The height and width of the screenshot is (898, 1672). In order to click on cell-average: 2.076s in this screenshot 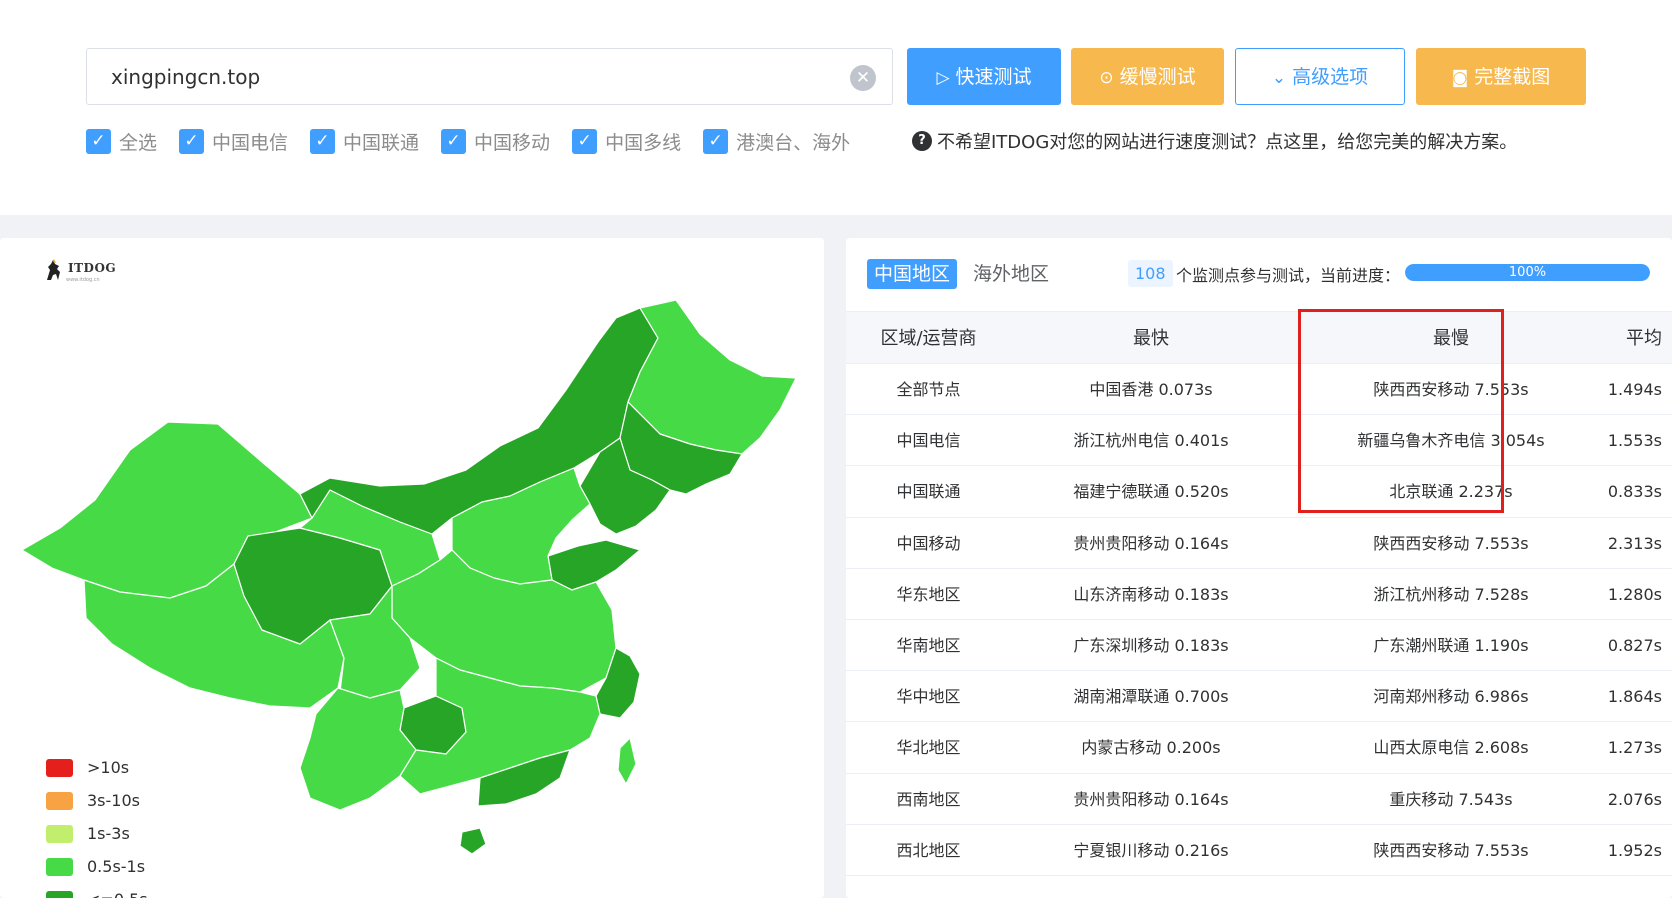, I will do `click(1634, 799)`.